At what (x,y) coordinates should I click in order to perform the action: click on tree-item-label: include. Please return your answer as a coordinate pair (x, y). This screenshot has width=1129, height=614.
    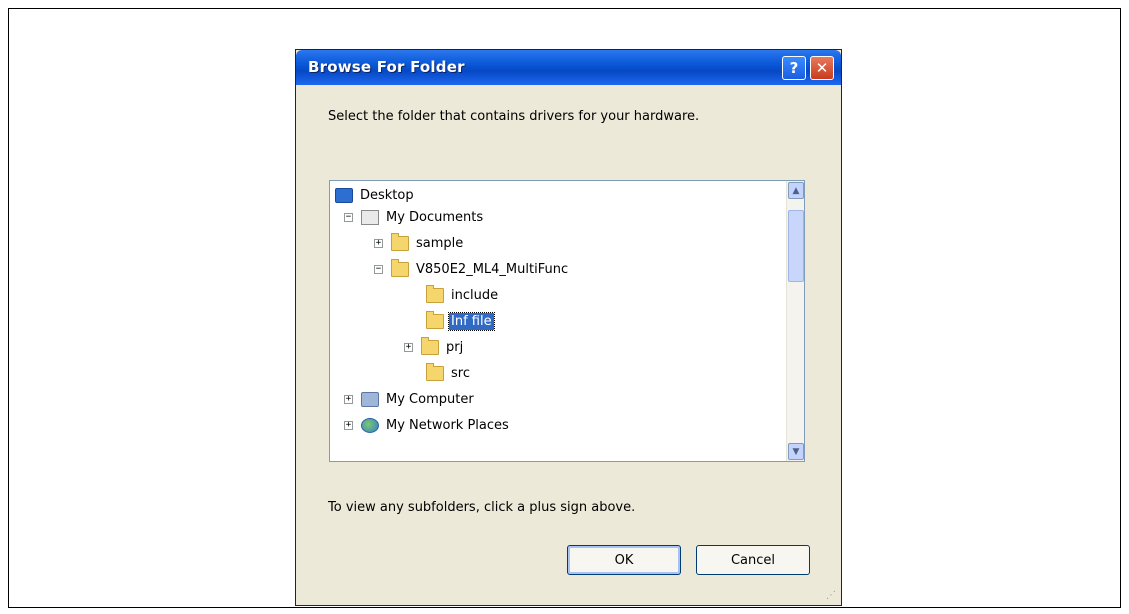
    Looking at the image, I should click on (475, 295).